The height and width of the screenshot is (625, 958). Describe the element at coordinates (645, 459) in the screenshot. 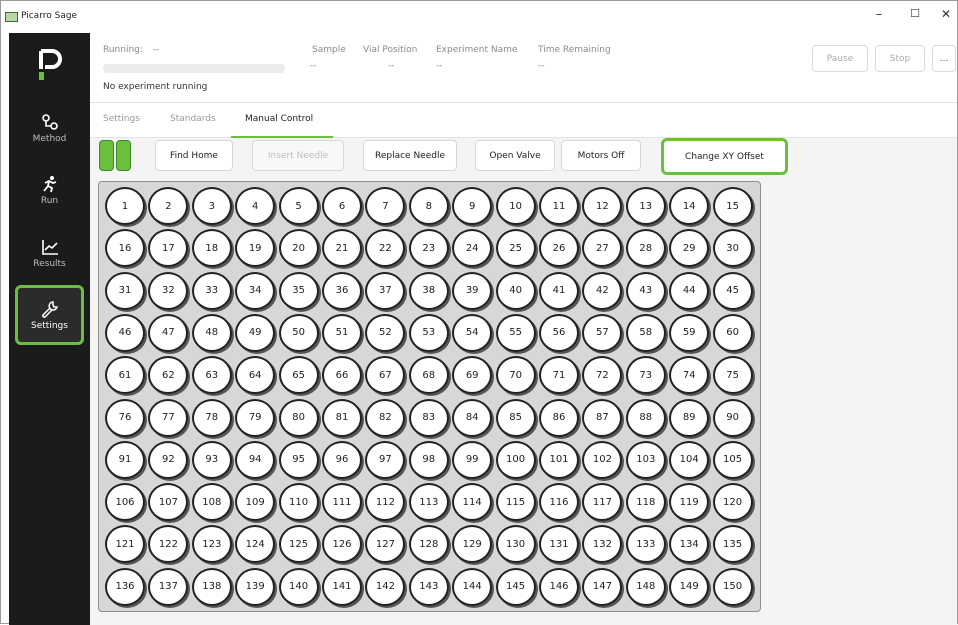

I see `vial-103: 103` at that location.